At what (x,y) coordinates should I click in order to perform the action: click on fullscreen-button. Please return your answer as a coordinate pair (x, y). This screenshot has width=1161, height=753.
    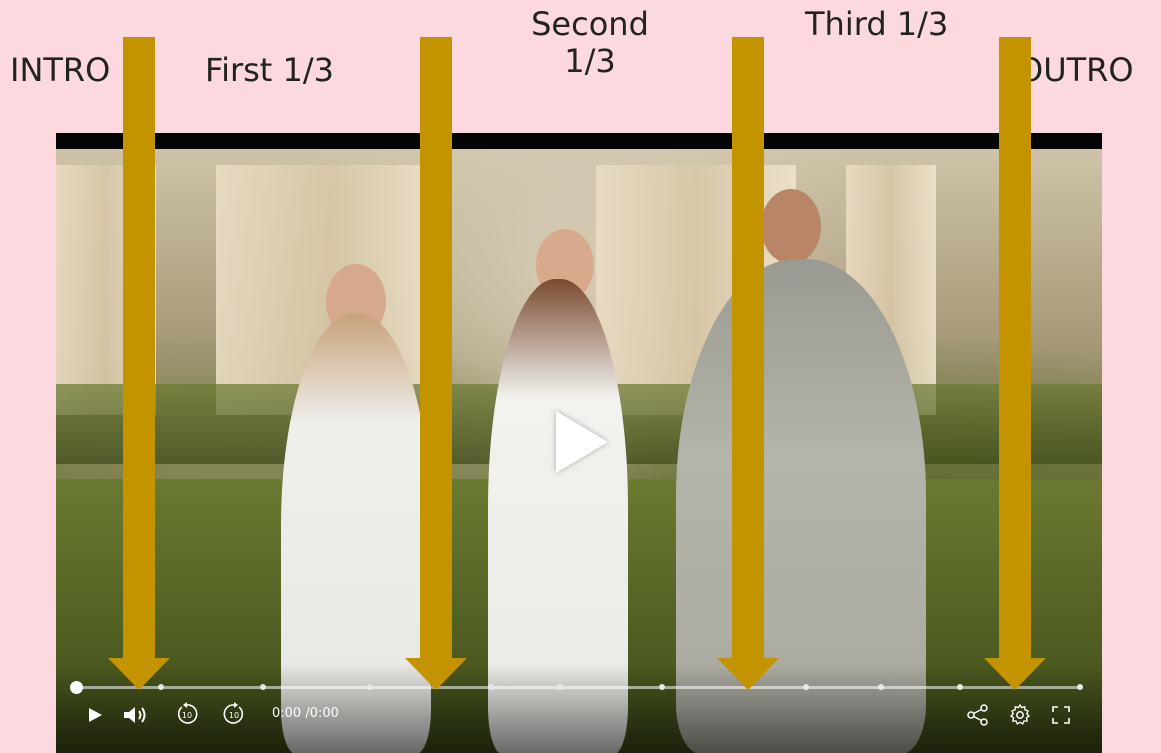
    Looking at the image, I should click on (1061, 715).